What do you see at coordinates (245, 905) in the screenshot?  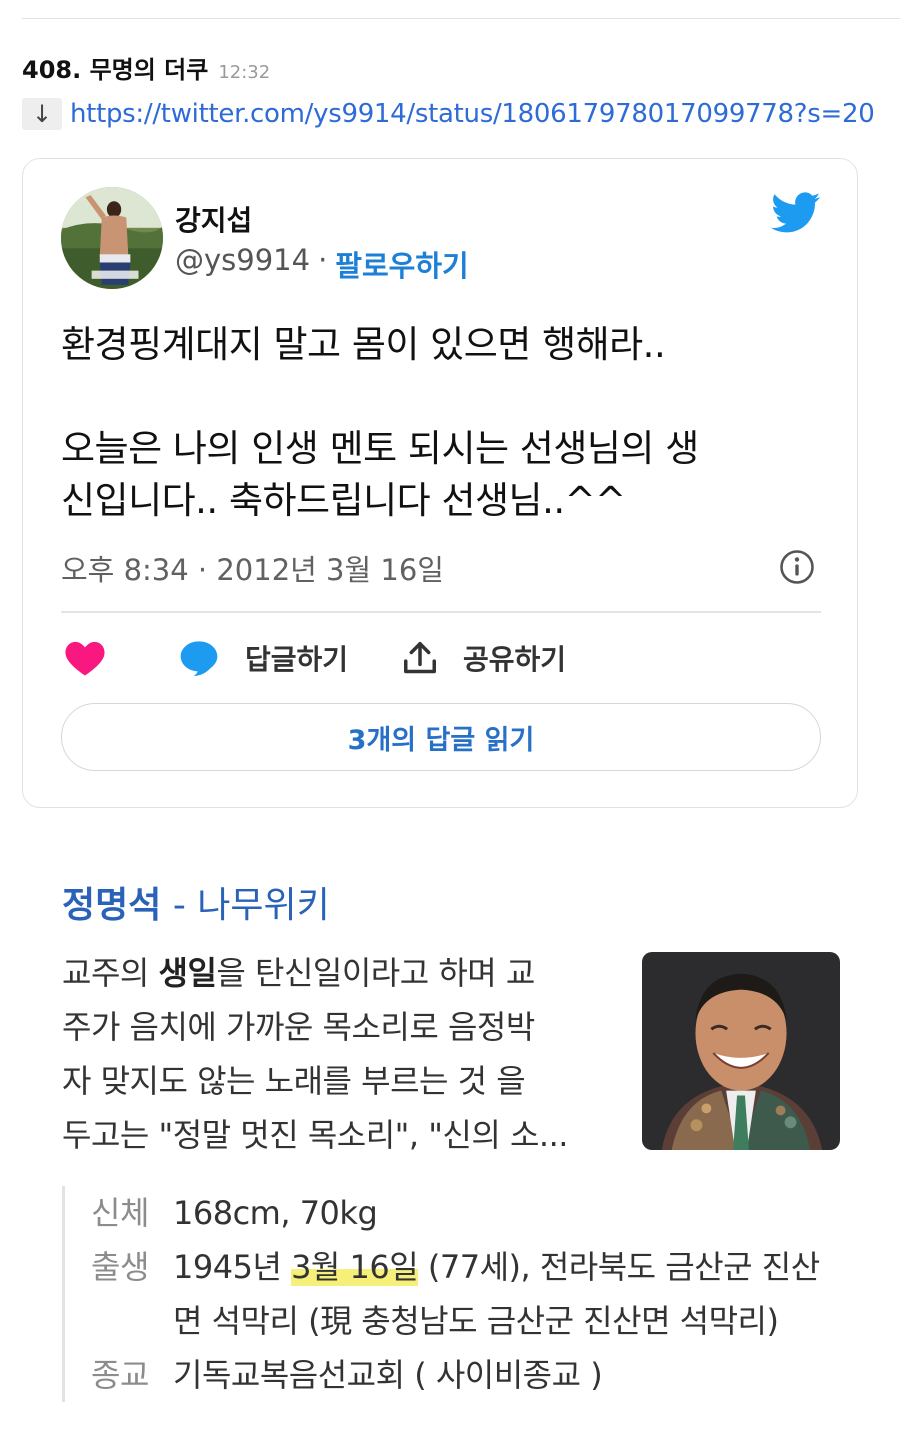 I see `wiki-title-suffix: - 나무위키` at bounding box center [245, 905].